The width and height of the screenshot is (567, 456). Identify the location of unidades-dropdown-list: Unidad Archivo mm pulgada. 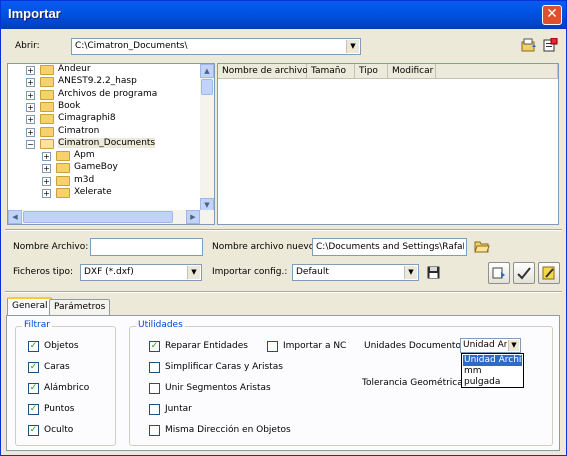
(492, 370).